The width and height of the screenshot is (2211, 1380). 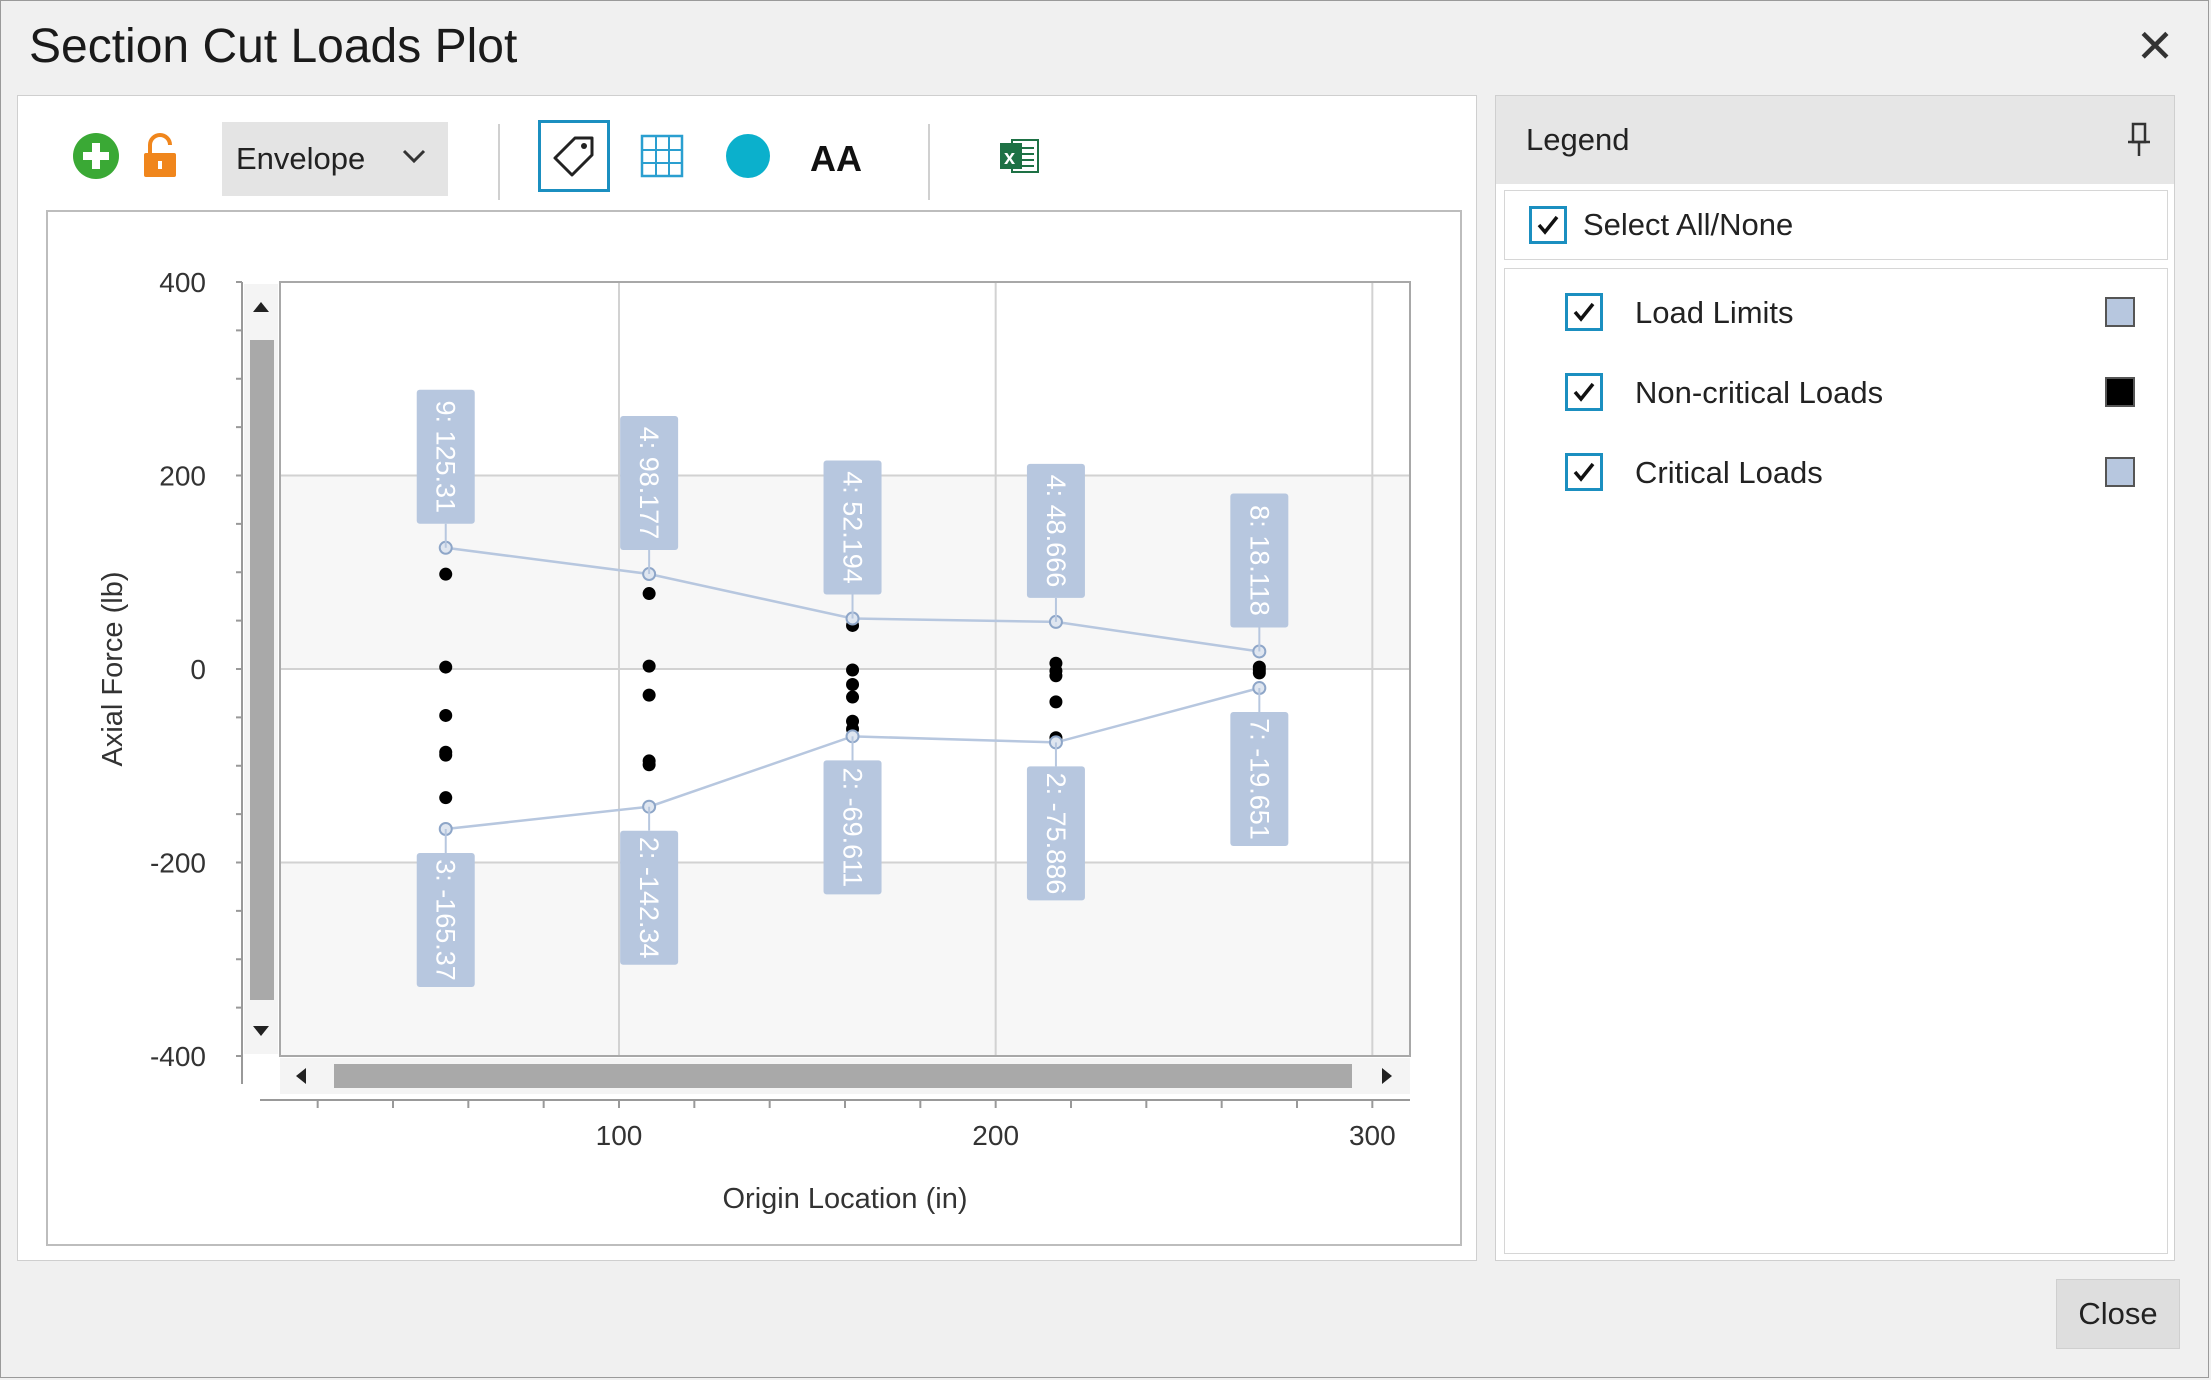 What do you see at coordinates (96, 156) in the screenshot?
I see `add-icon` at bounding box center [96, 156].